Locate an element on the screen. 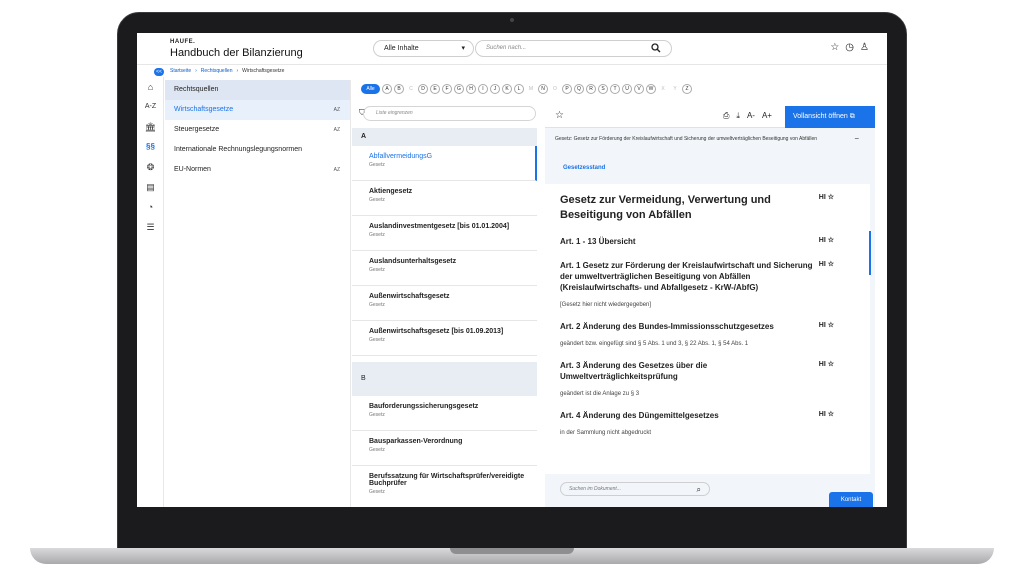 The image size is (1024, 586). nav-item-rechnungslegungsnormen: Internationale Rechnungslegungsnormen is located at coordinates (257, 150).